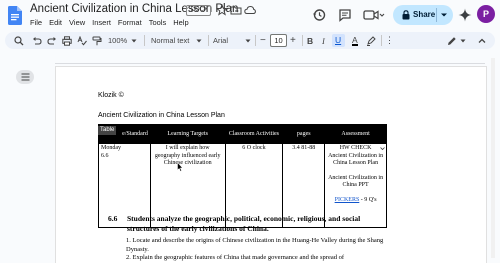 The image size is (500, 263). Describe the element at coordinates (15, 15) in the screenshot. I see `docs-logo-icon` at that location.